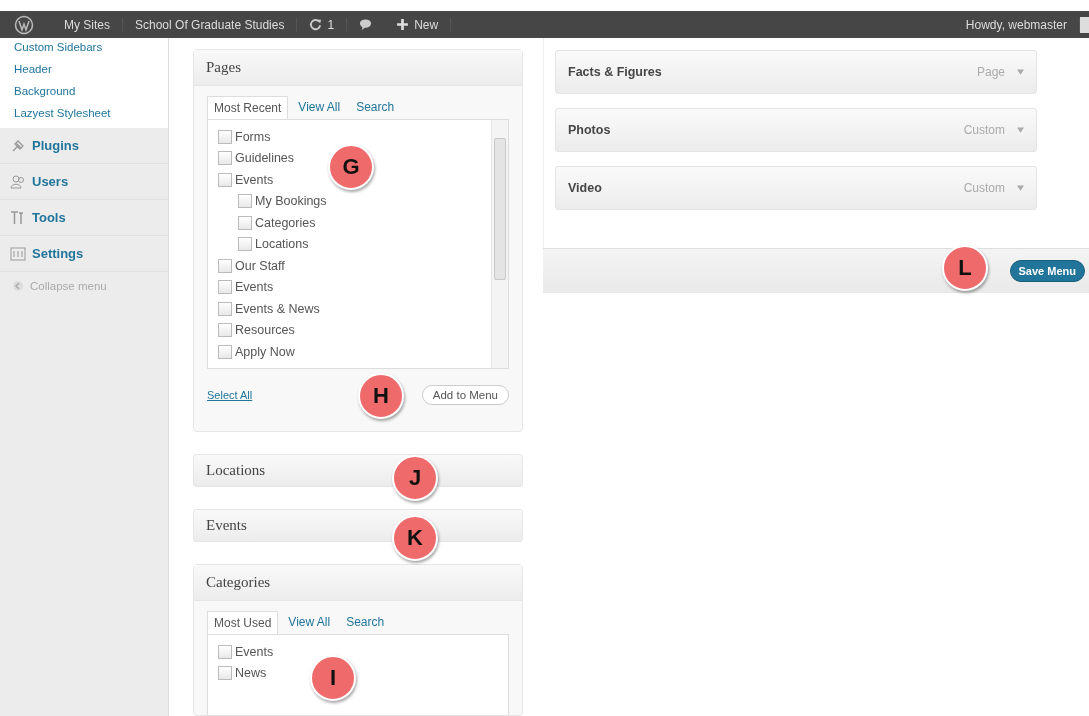 This screenshot has width=1089, height=716. I want to click on tools-icon, so click(18, 217).